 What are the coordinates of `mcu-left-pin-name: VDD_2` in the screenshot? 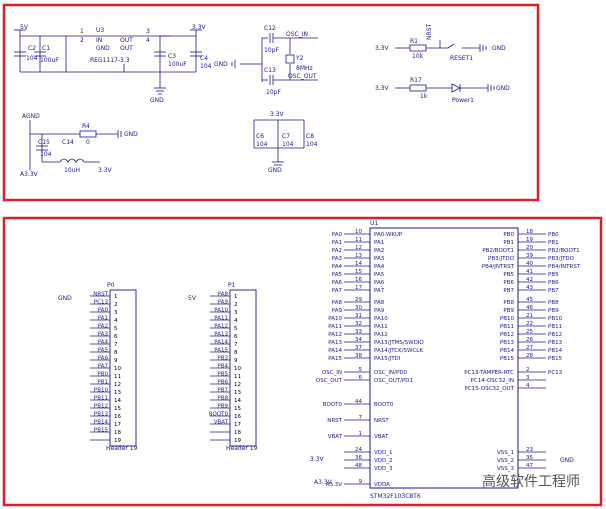 It's located at (383, 461).